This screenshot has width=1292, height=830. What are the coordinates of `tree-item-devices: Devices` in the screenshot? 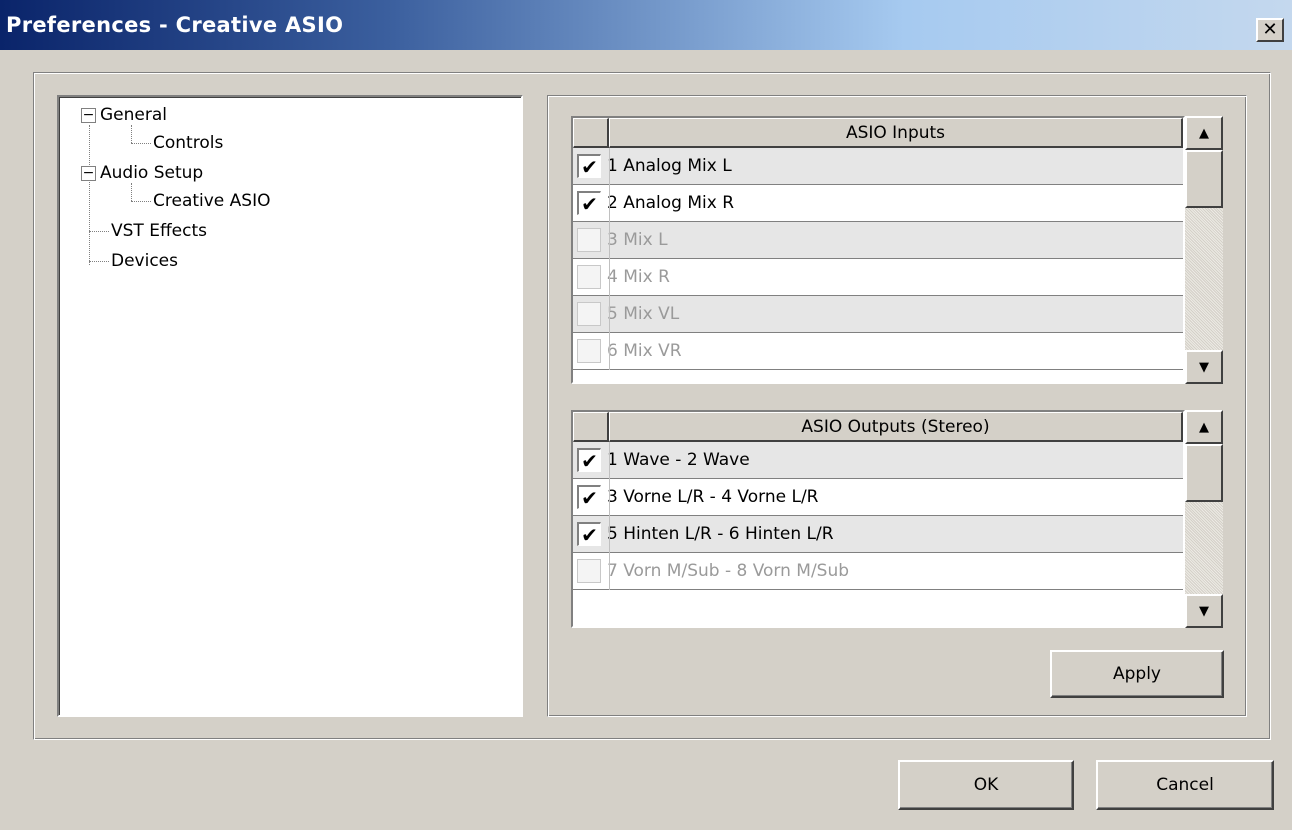 It's located at (144, 261).